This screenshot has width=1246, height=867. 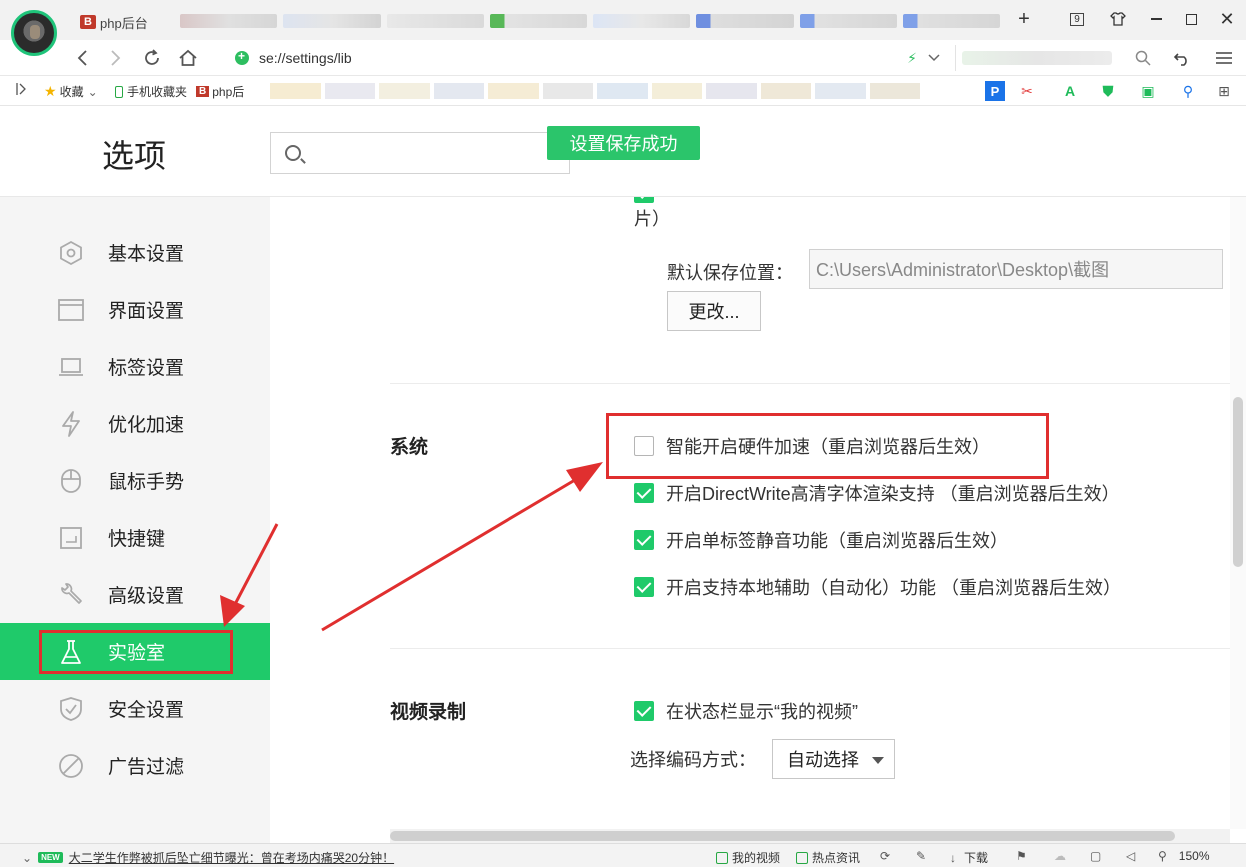 What do you see at coordinates (590, 22) in the screenshot?
I see `blurred-tabs` at bounding box center [590, 22].